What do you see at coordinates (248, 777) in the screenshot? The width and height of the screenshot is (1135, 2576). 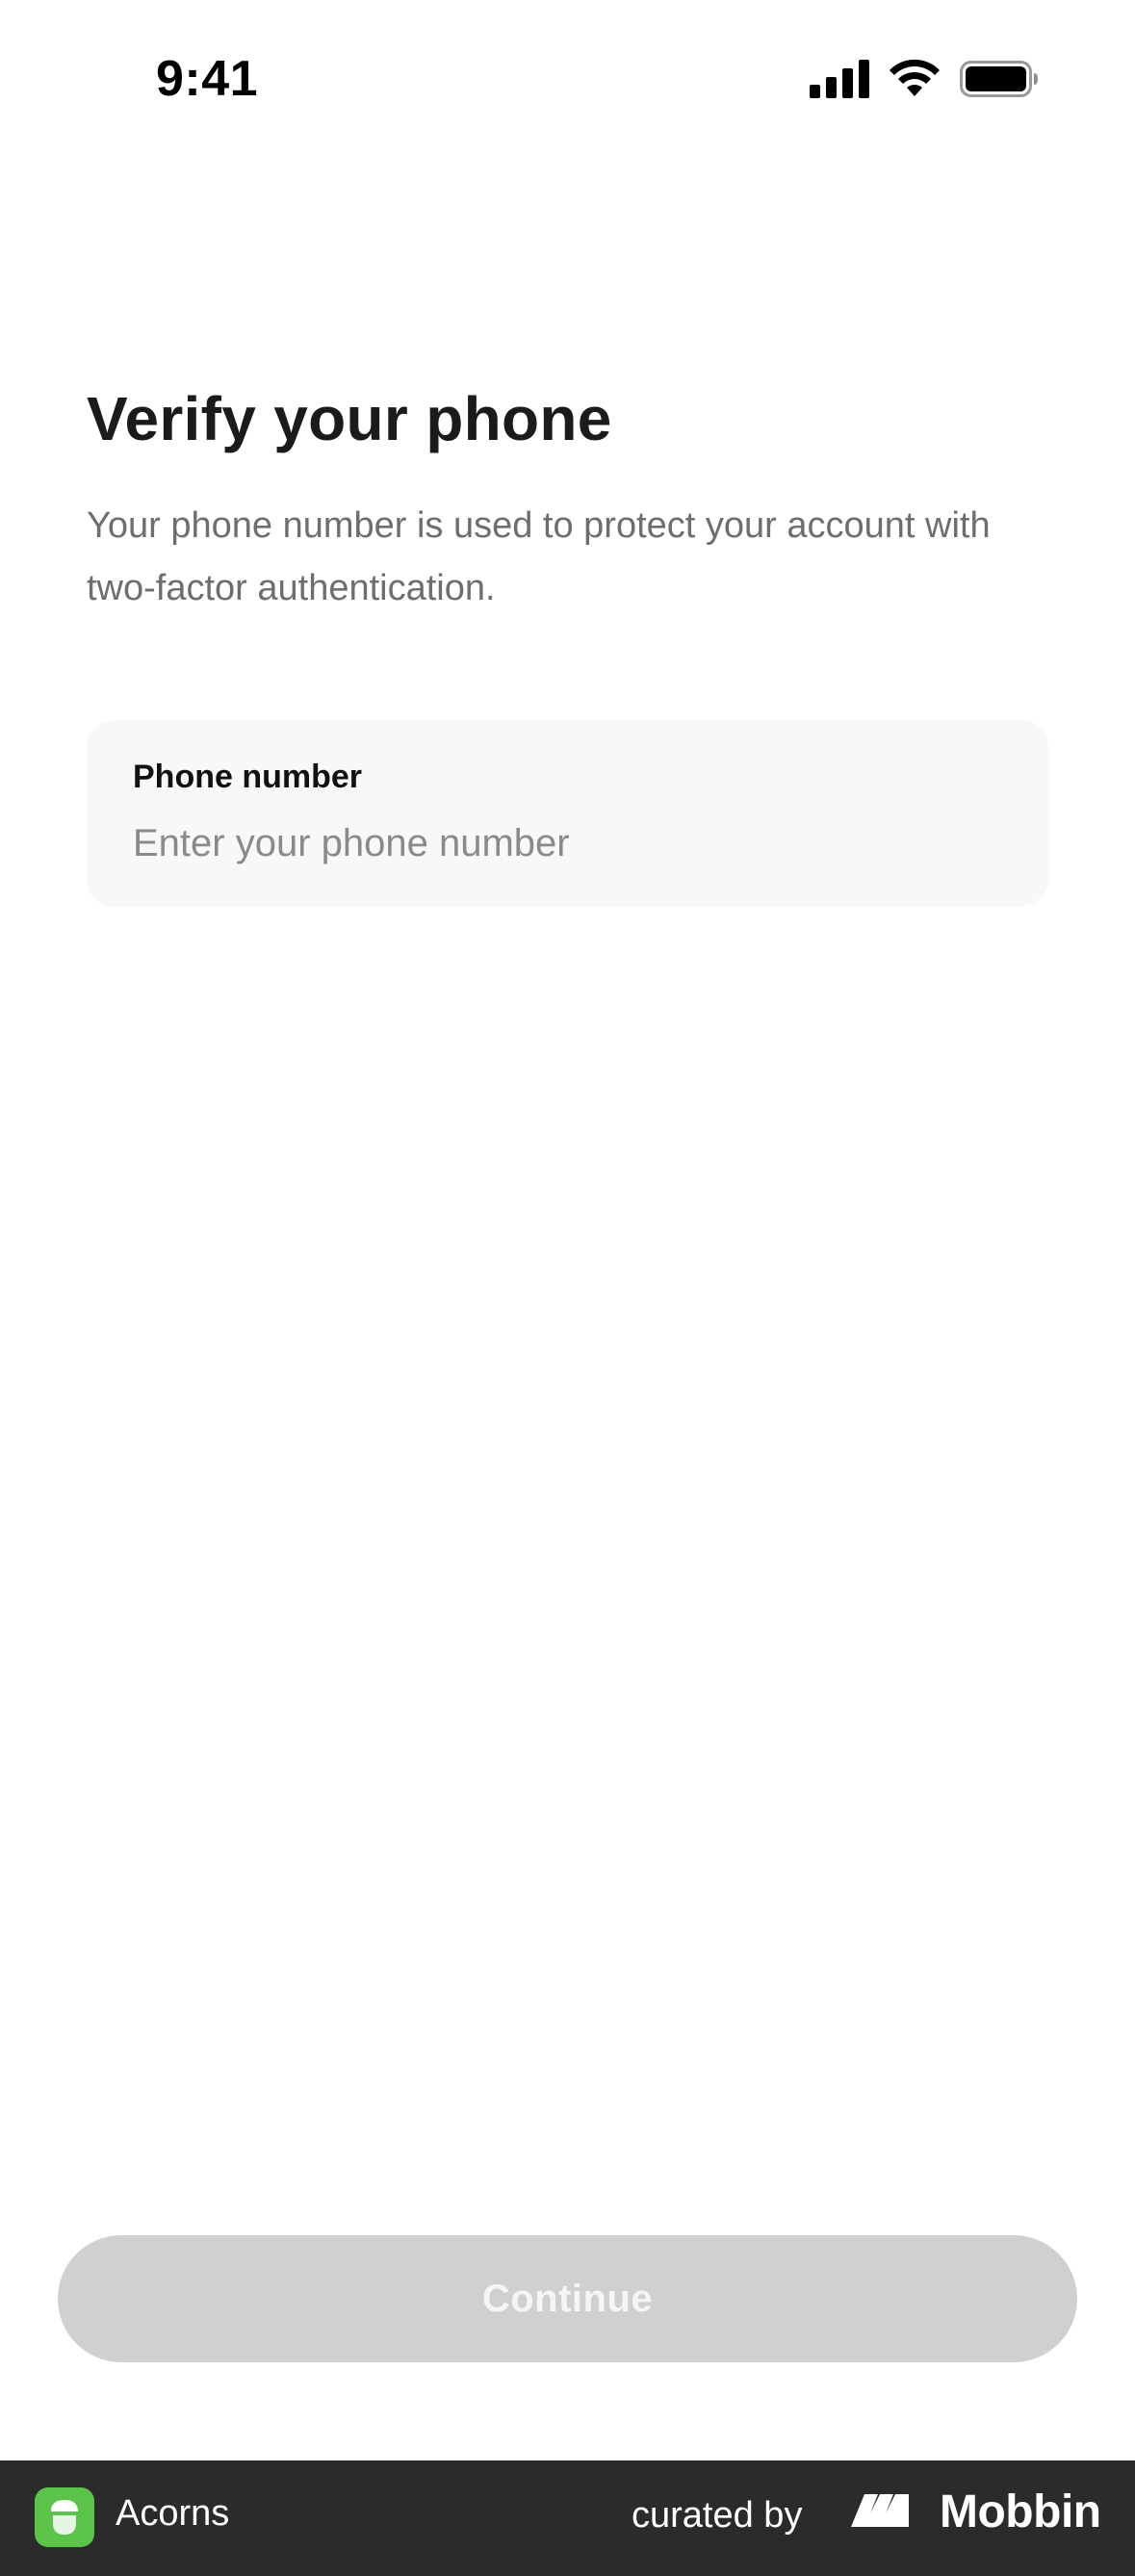 I see `phone-number-label: Phone number` at bounding box center [248, 777].